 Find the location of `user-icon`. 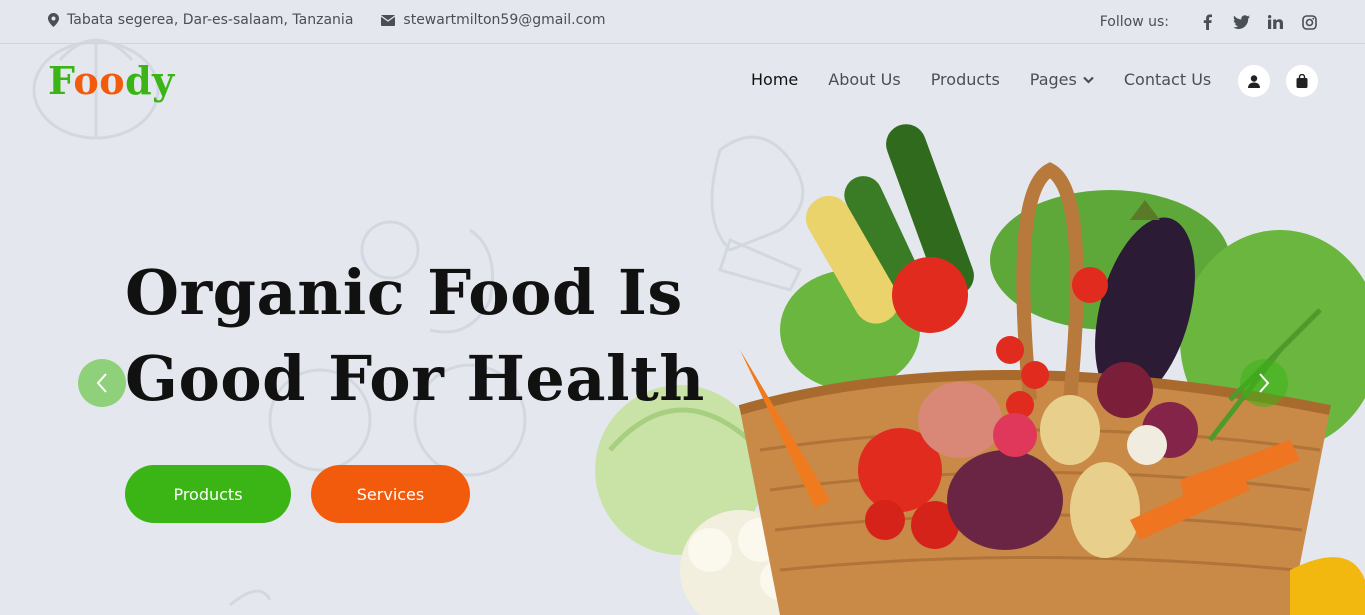

user-icon is located at coordinates (1254, 81).